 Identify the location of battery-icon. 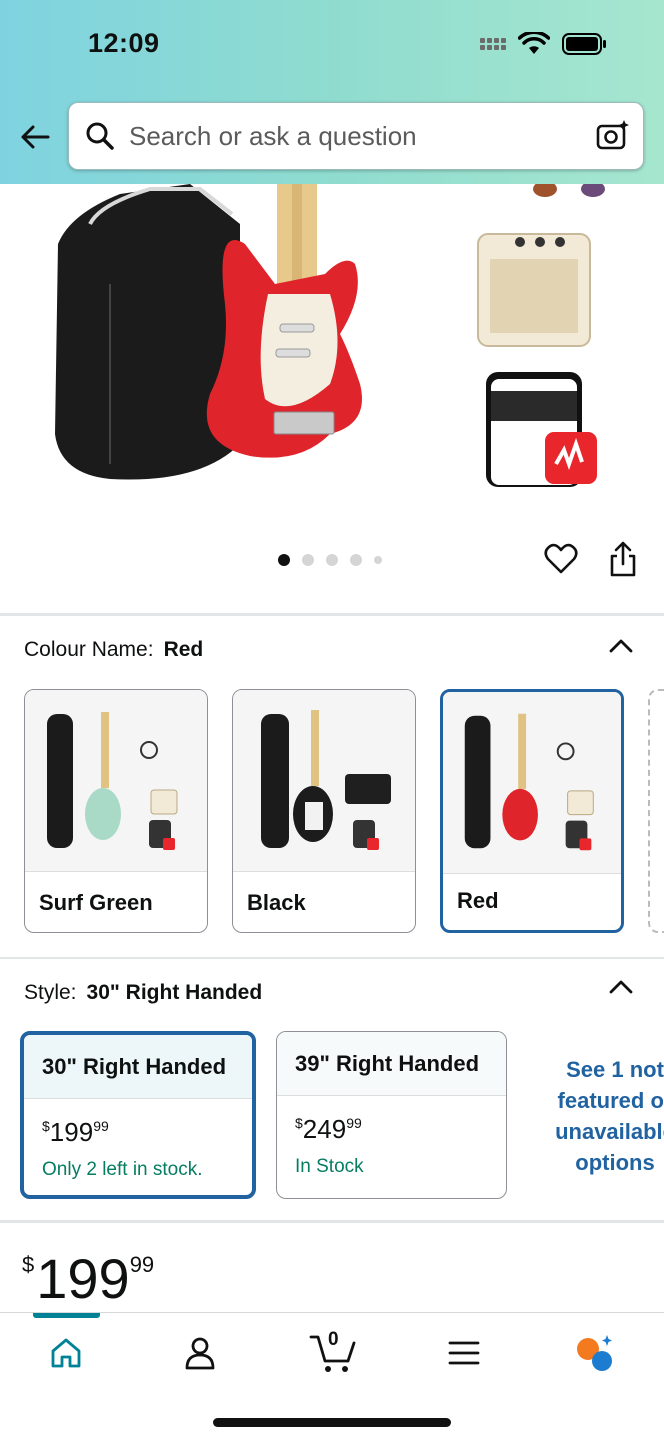
(584, 44).